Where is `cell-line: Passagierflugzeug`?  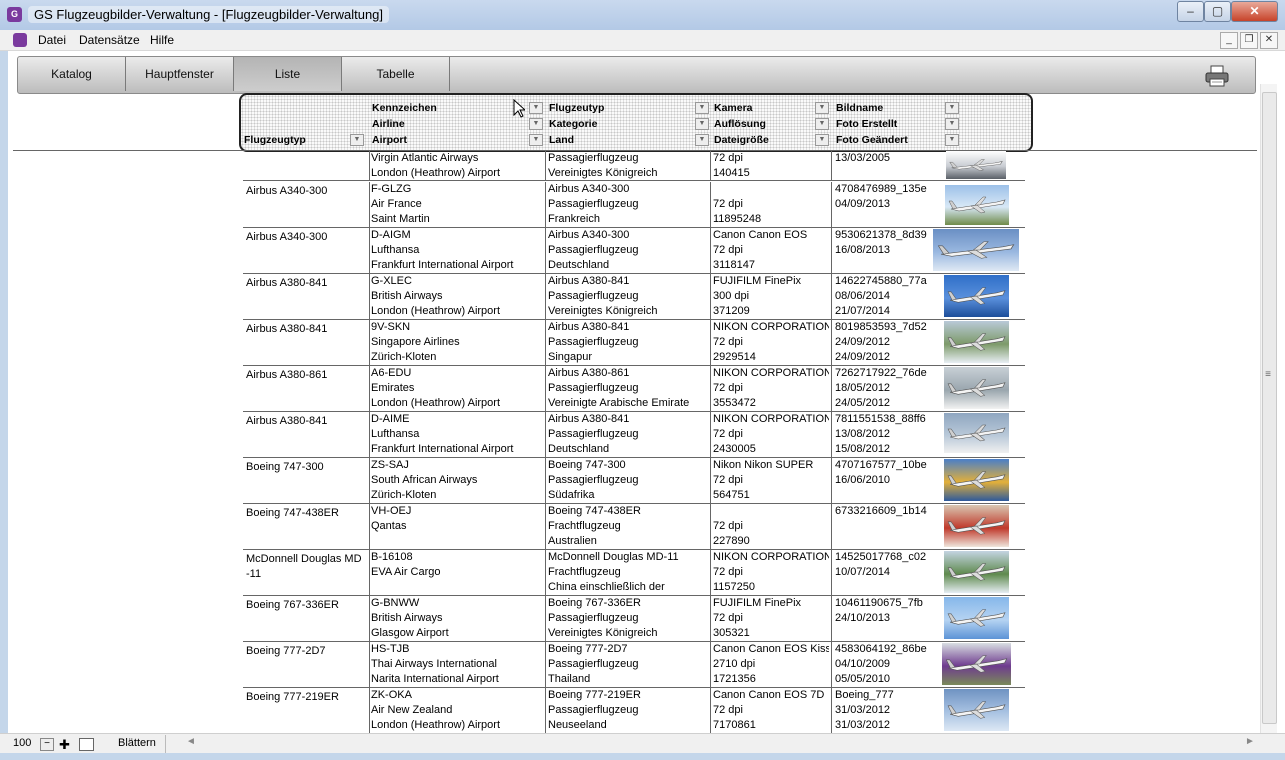 cell-line: Passagierflugzeug is located at coordinates (593, 664).